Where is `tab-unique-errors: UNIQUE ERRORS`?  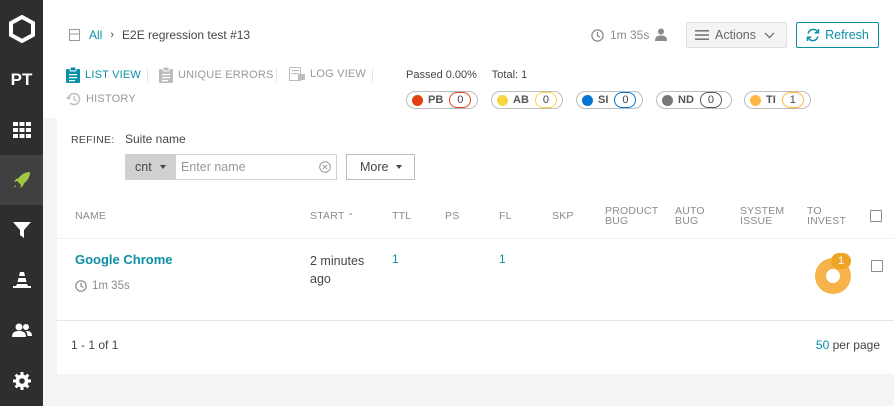 tab-unique-errors: UNIQUE ERRORS is located at coordinates (216, 75).